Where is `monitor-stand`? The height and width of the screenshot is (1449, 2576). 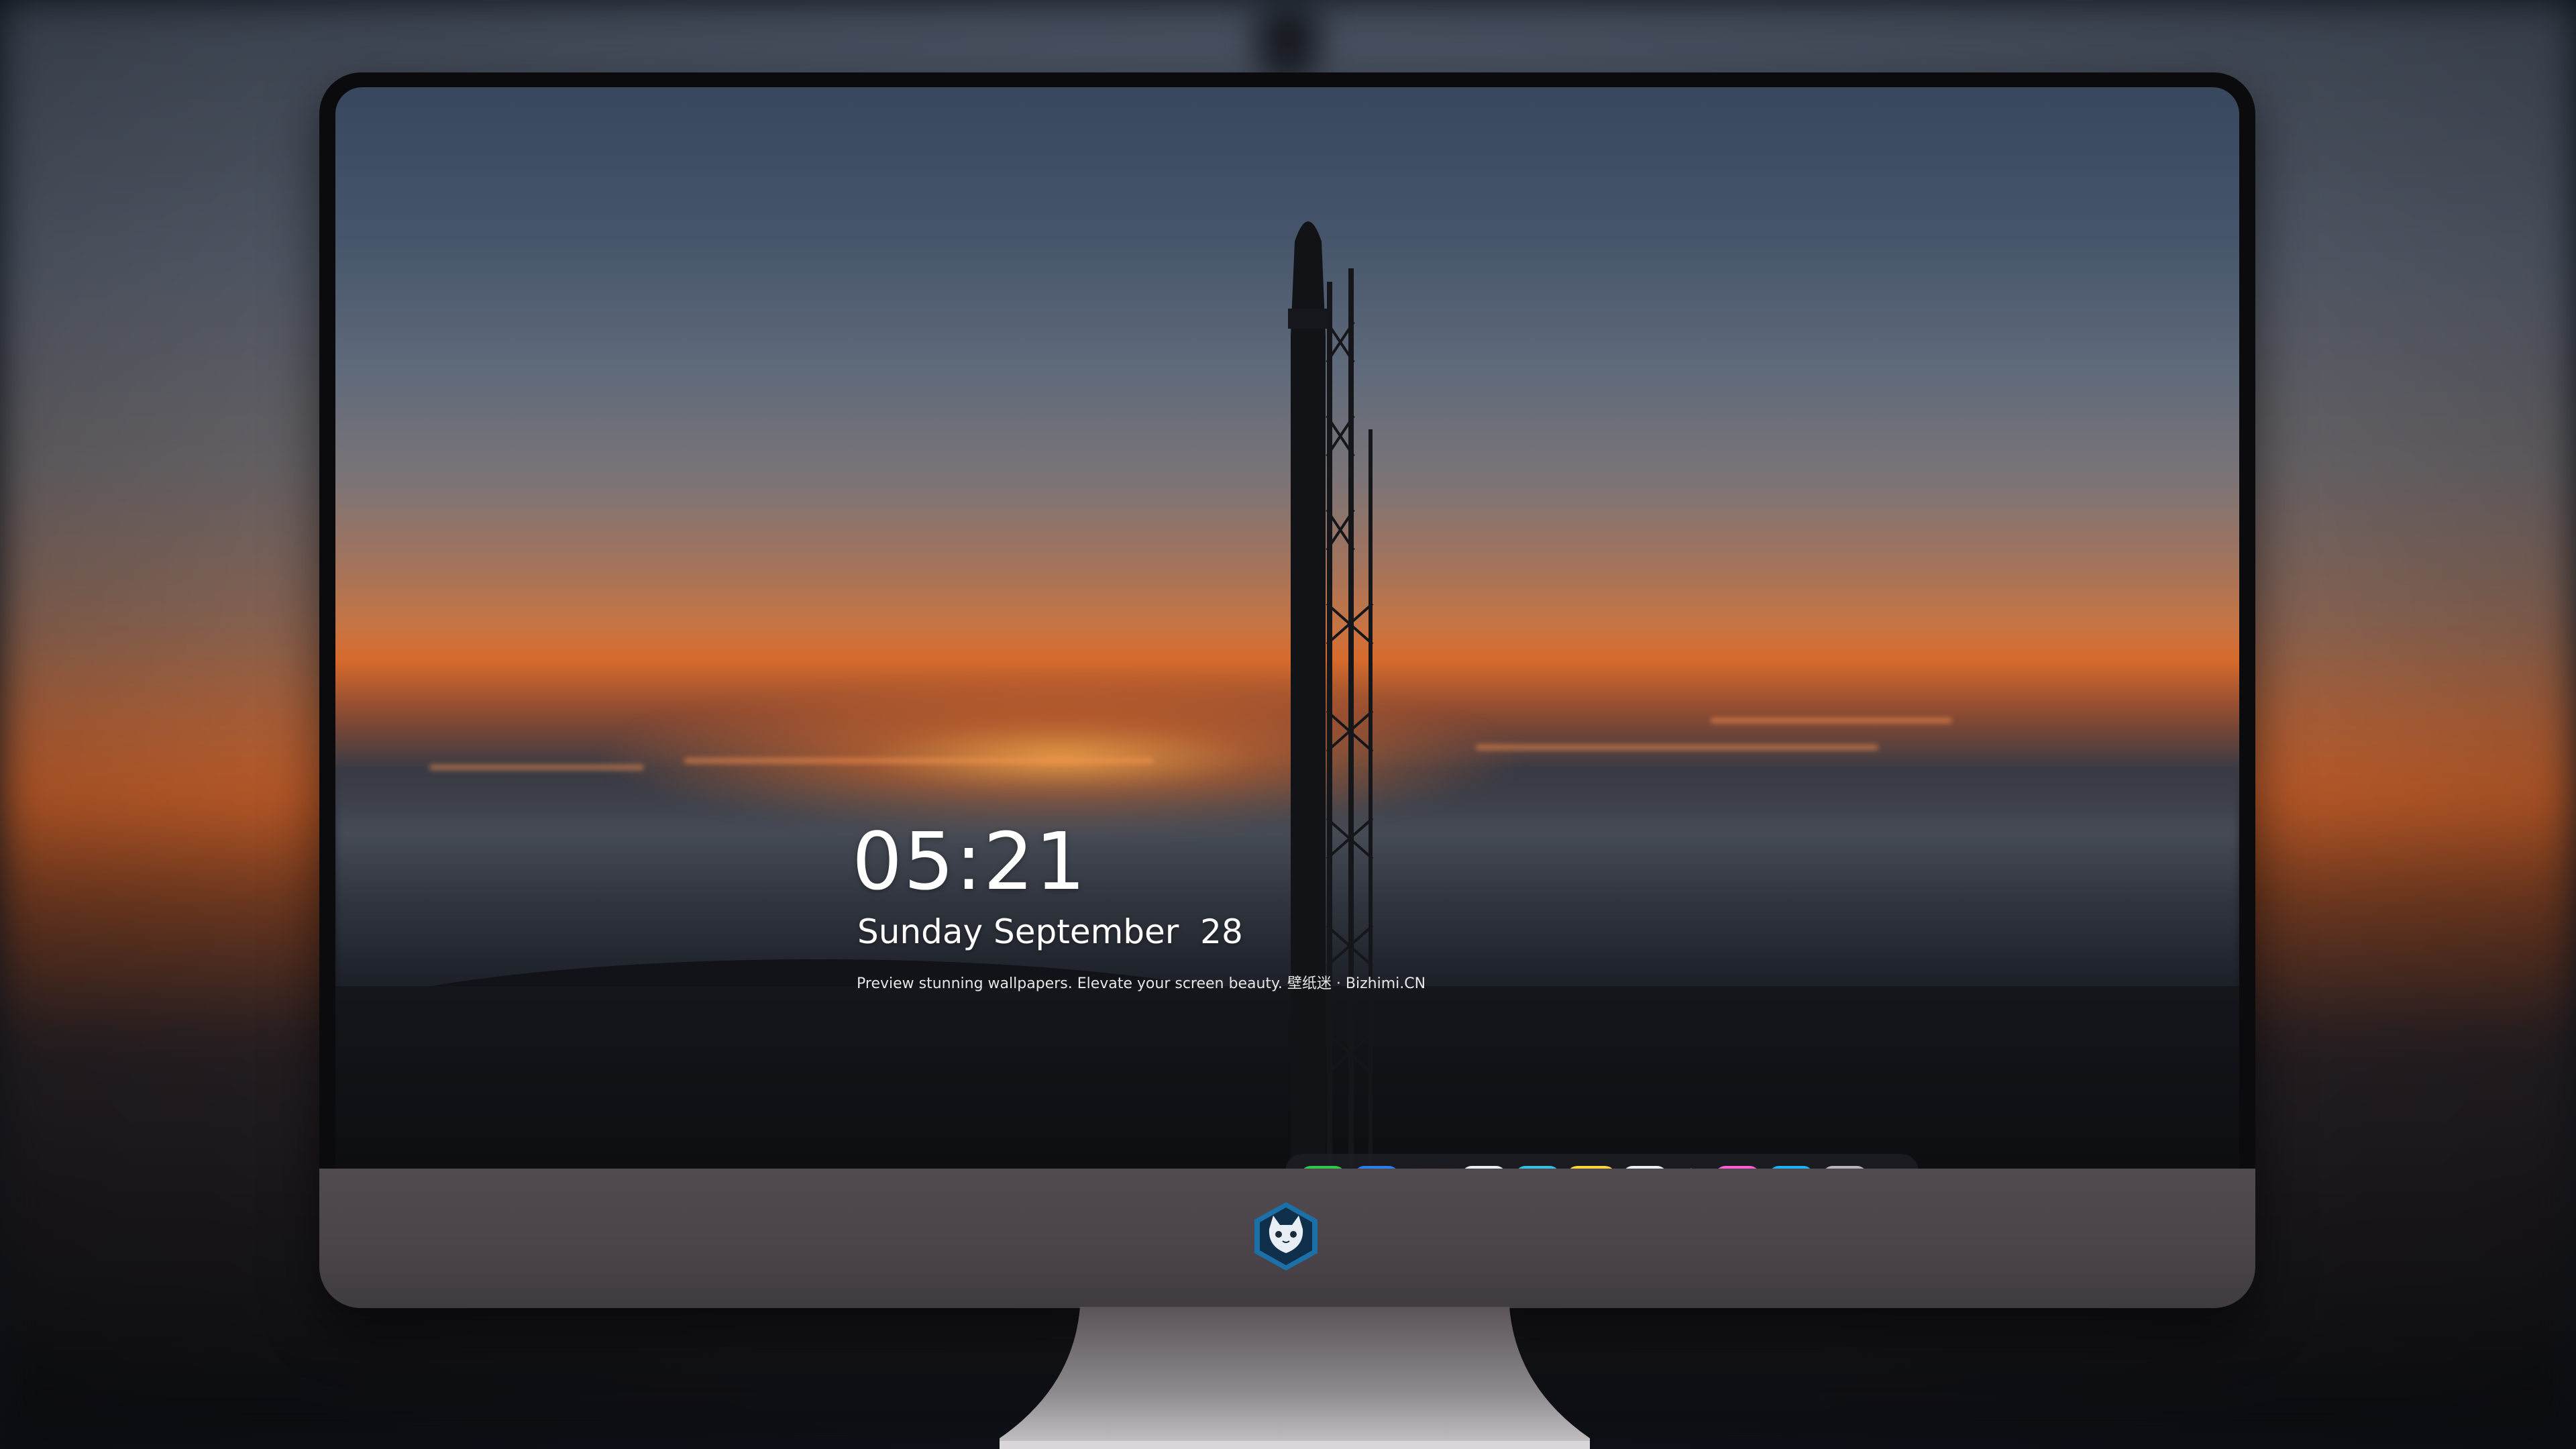
monitor-stand is located at coordinates (1295, 1378).